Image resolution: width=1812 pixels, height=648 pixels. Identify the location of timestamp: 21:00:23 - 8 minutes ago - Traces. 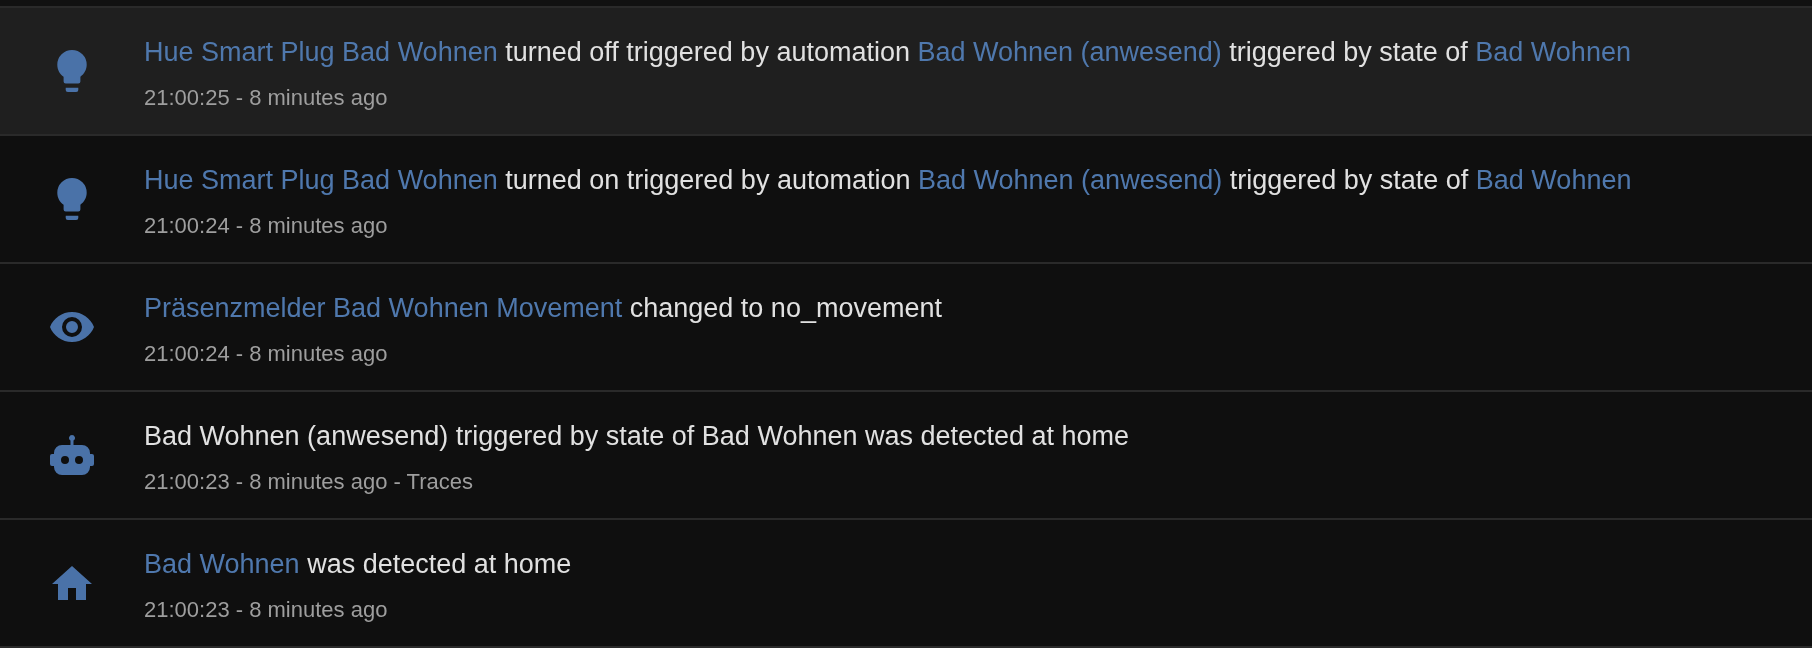
(309, 482).